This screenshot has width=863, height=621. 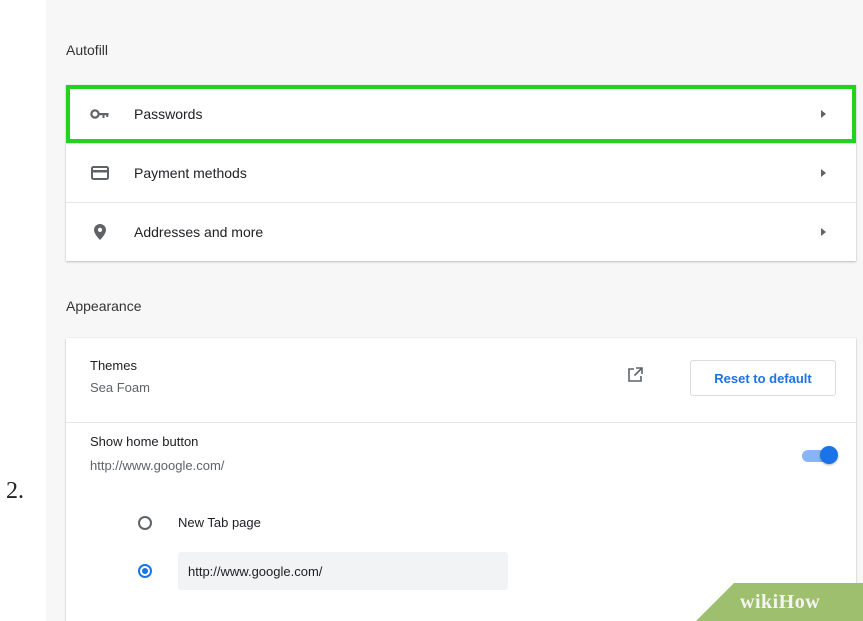 I want to click on credit-card-icon, so click(x=100, y=173).